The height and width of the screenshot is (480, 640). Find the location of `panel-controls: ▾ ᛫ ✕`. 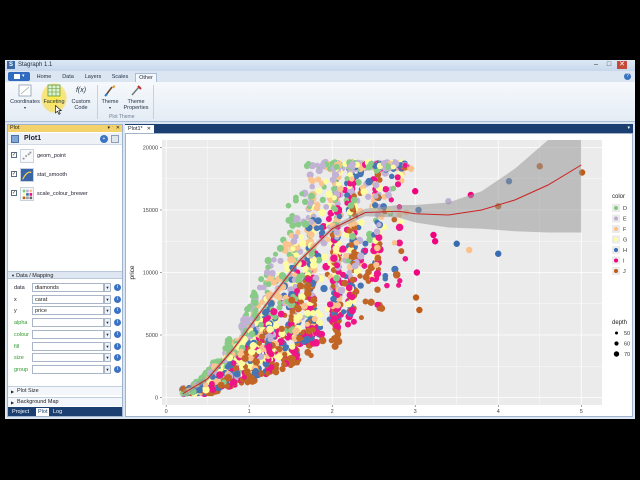

panel-controls: ▾ ᛫ ✕ is located at coordinates (114, 128).